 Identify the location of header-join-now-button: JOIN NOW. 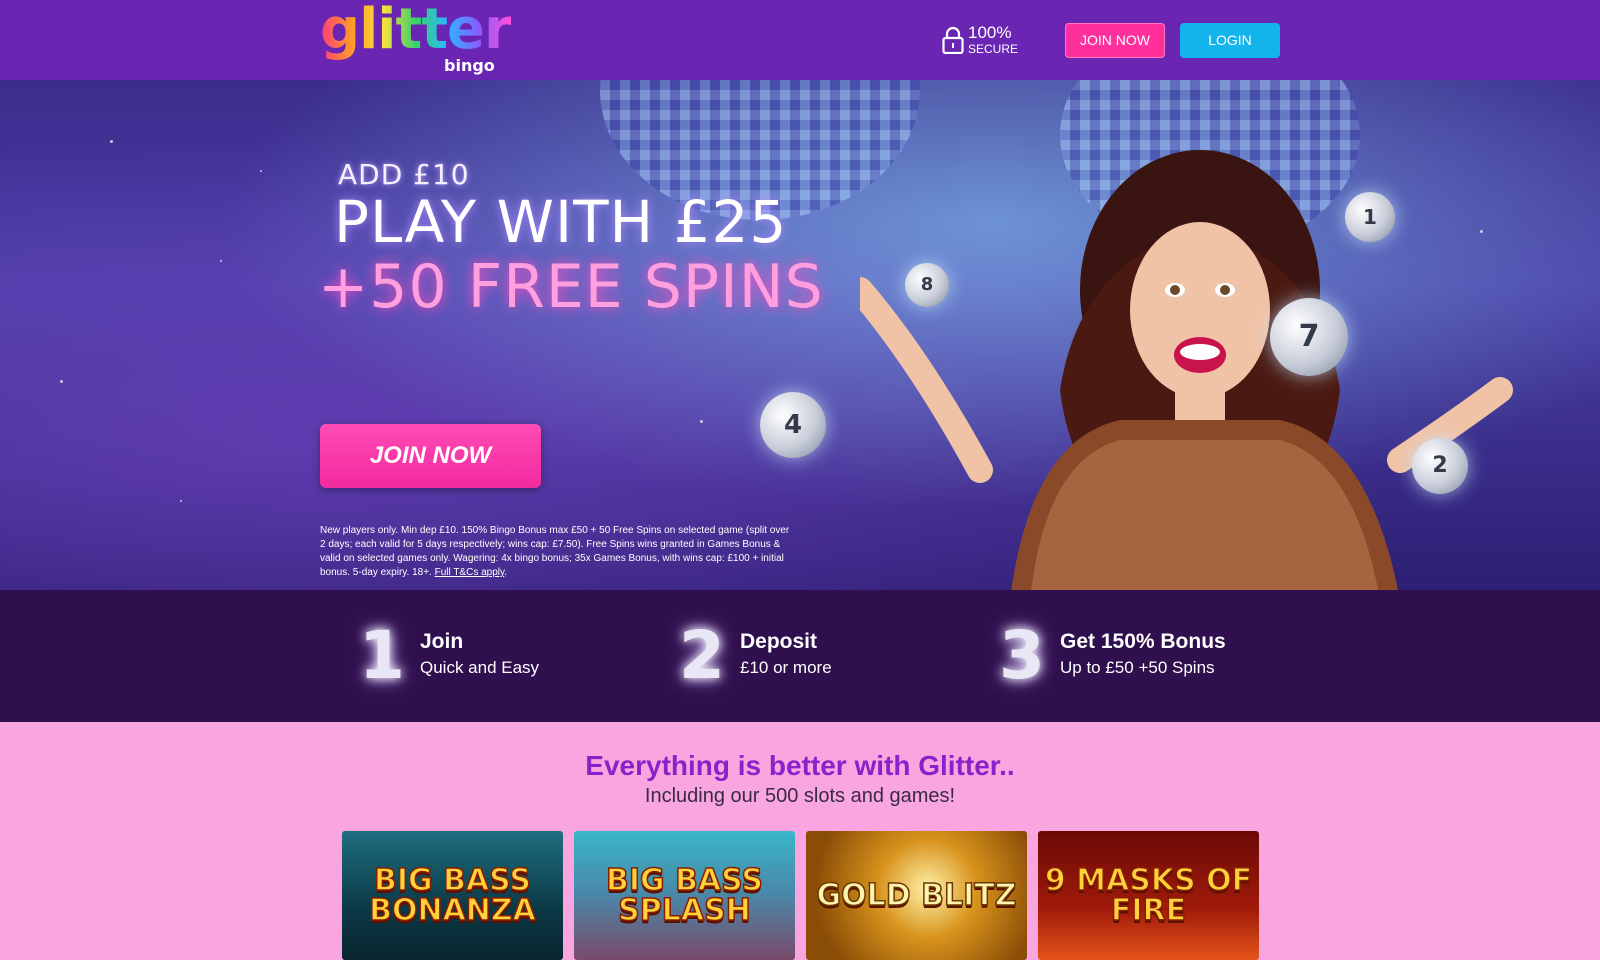
(1115, 40).